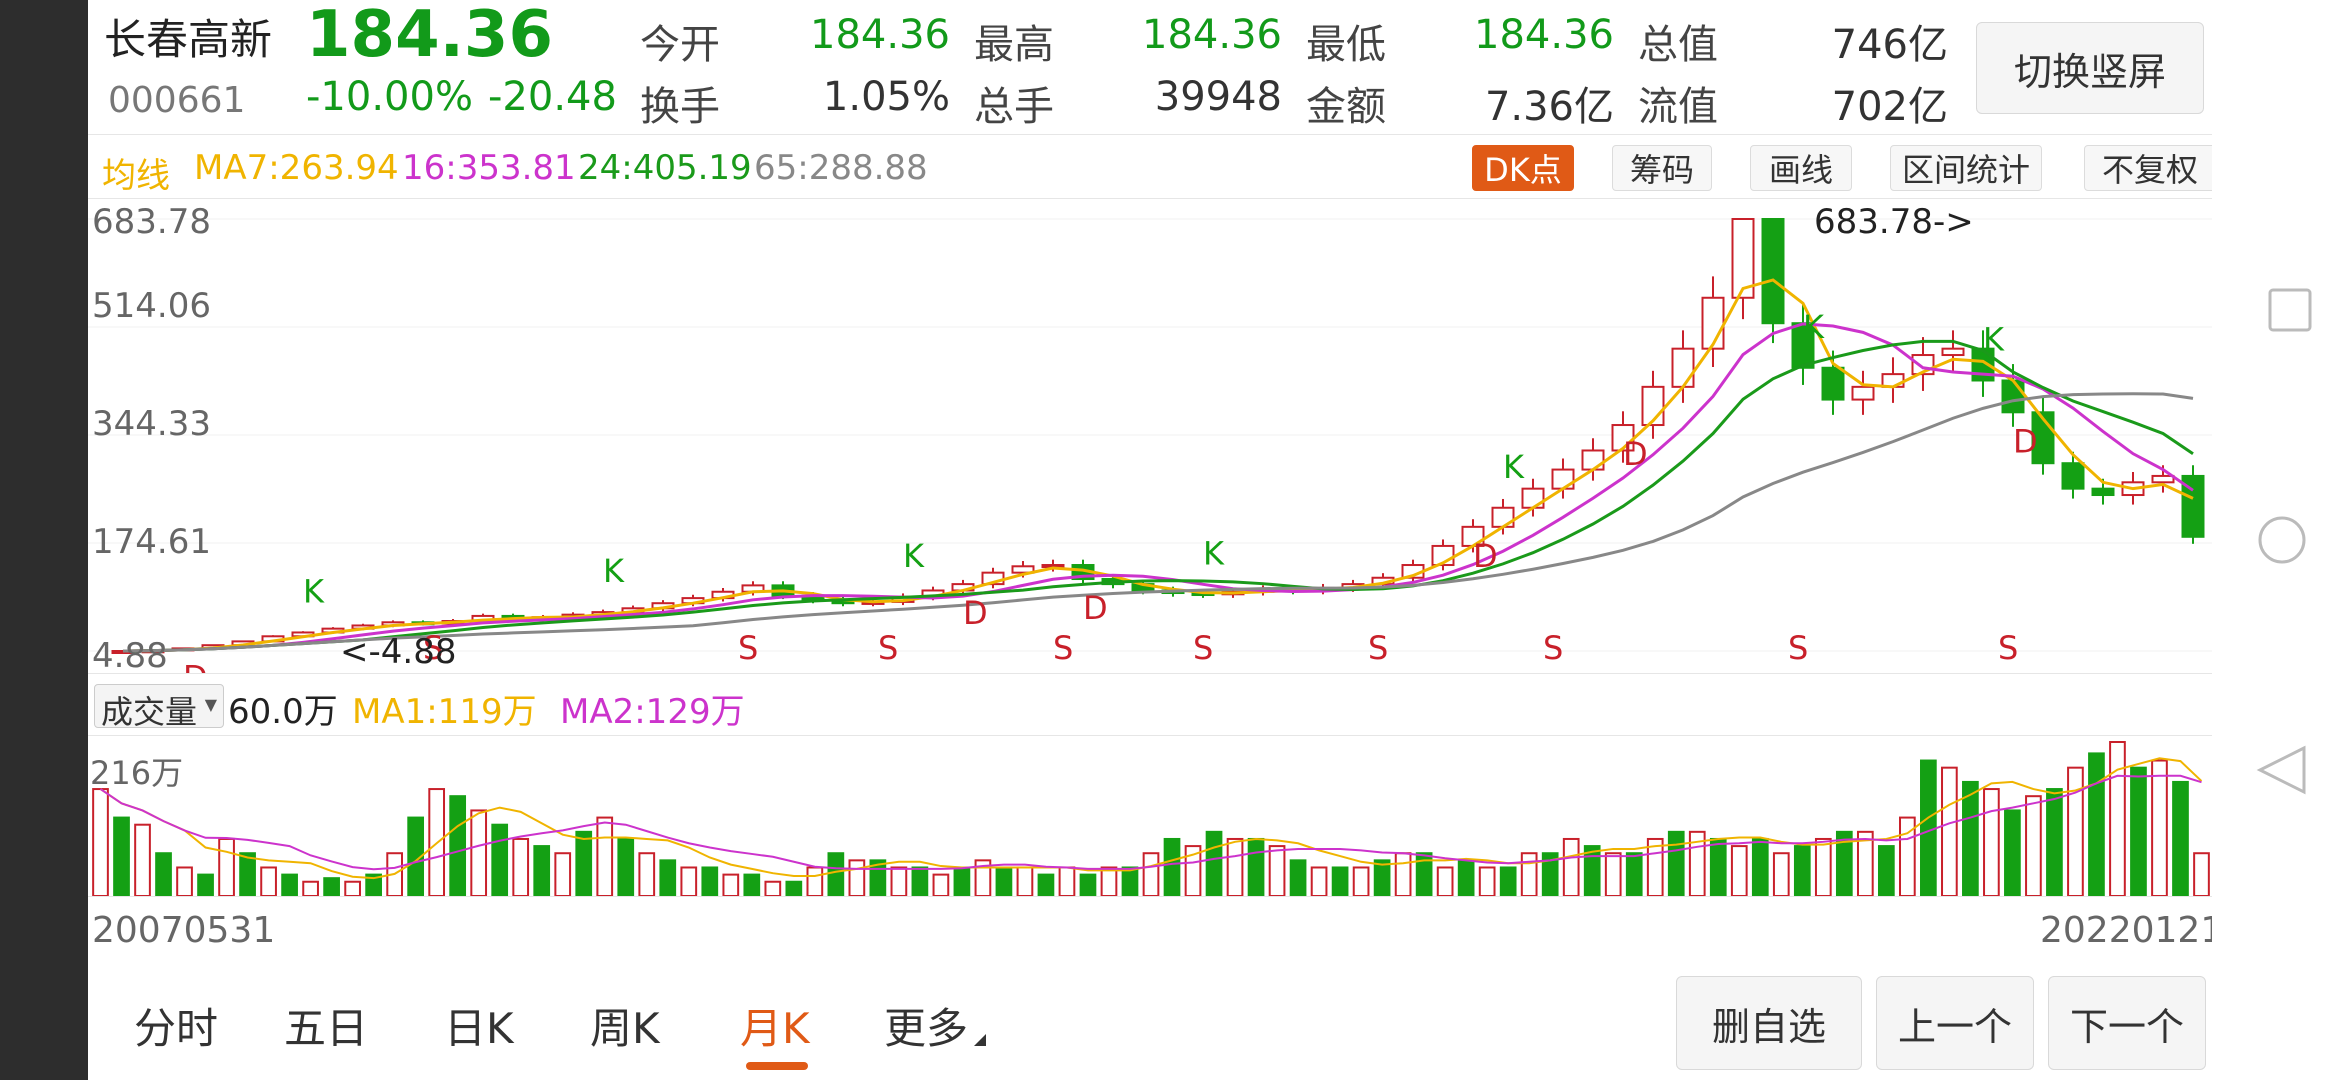  Describe the element at coordinates (136, 172) in the screenshot. I see `ma-label: 均线` at that location.